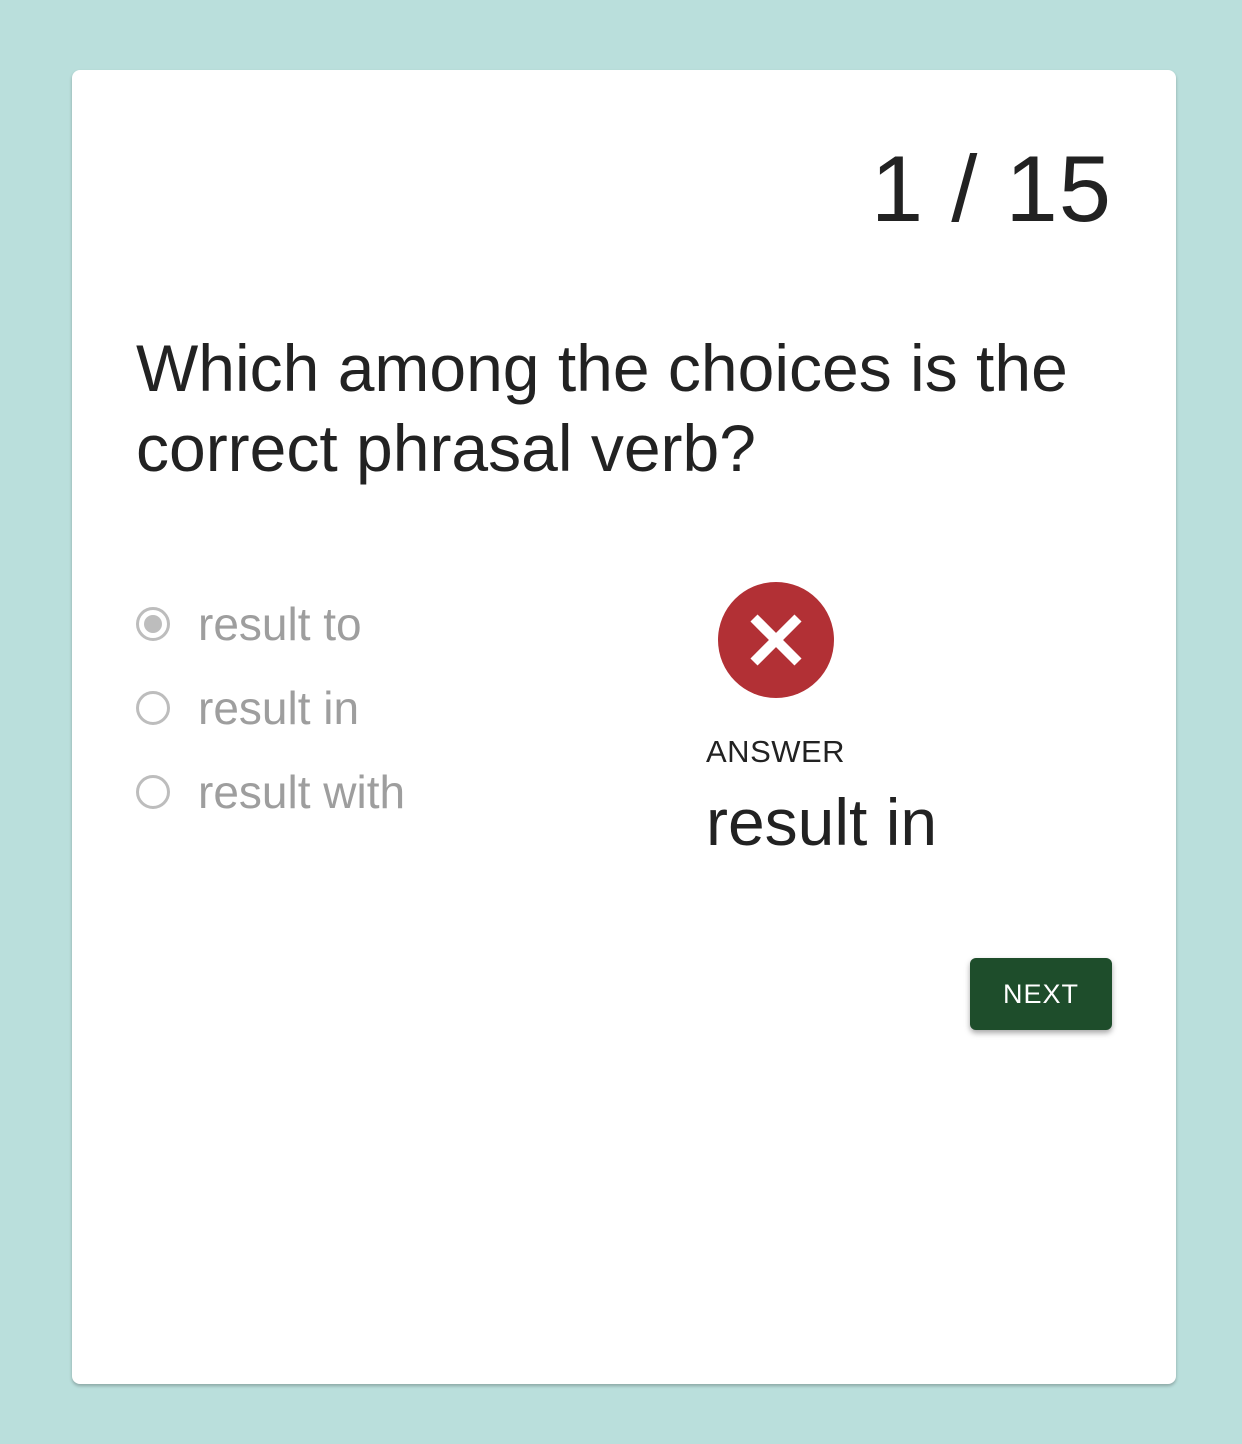 The image size is (1242, 1444). What do you see at coordinates (1041, 994) in the screenshot?
I see `next-button: NEXT` at bounding box center [1041, 994].